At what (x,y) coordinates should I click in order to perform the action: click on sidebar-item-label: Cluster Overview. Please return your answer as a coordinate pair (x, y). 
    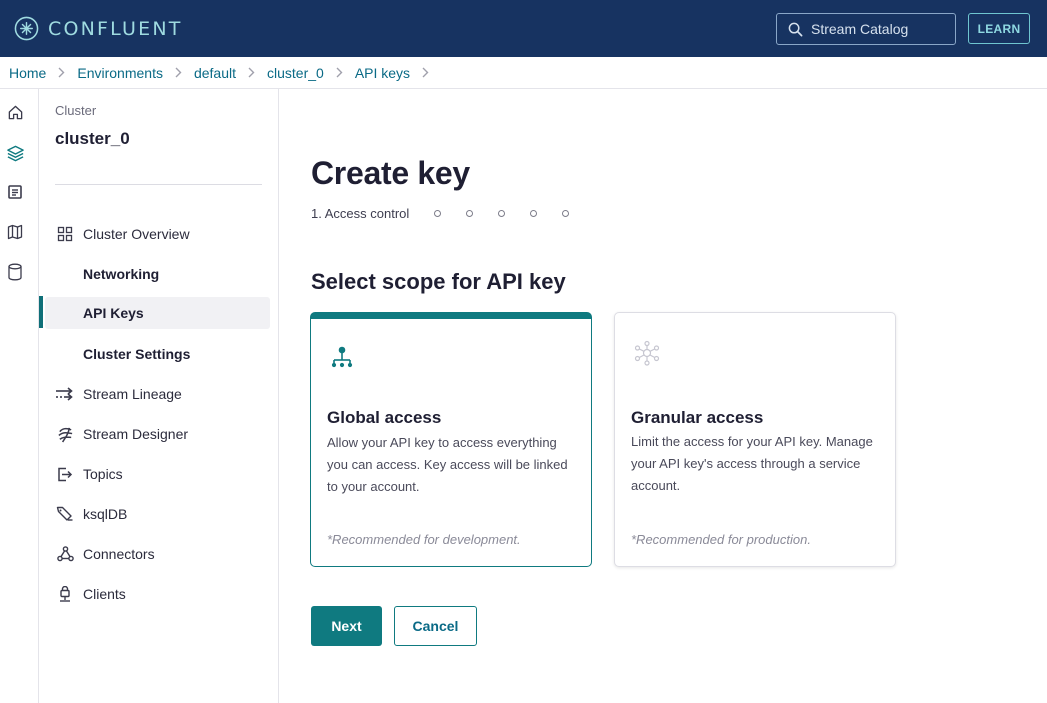
    Looking at the image, I should click on (136, 234).